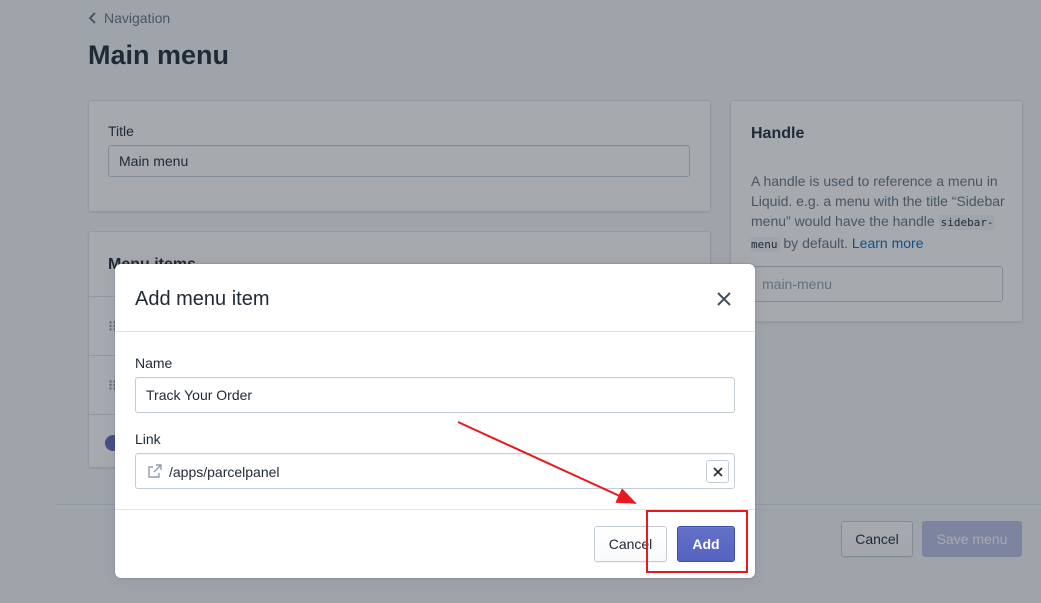 The image size is (1041, 603). What do you see at coordinates (155, 471) in the screenshot?
I see `external-link-icon` at bounding box center [155, 471].